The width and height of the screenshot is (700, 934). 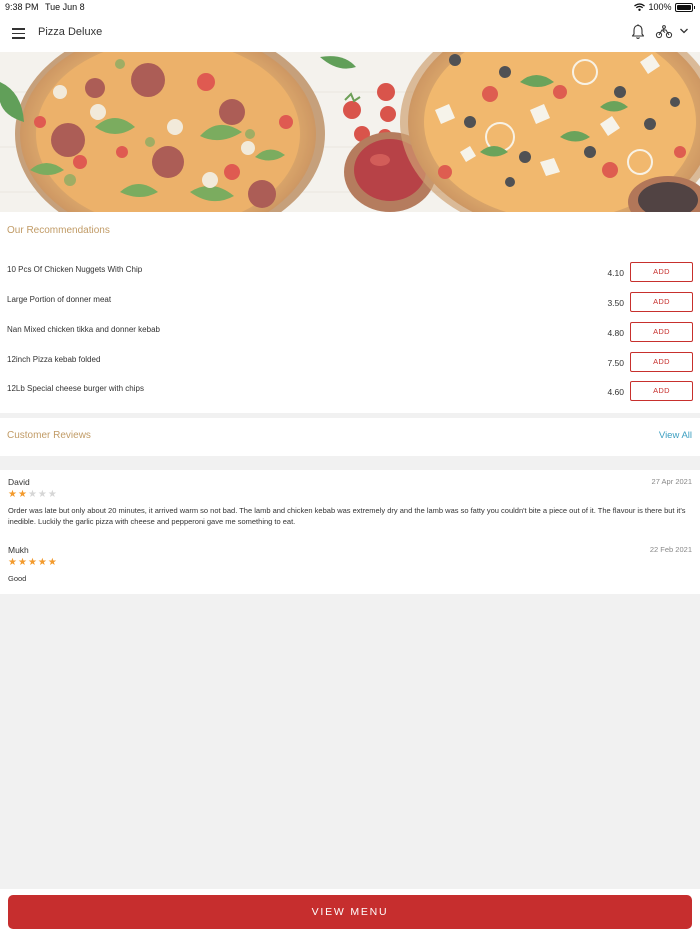 I want to click on review-date: 22 Feb 2021, so click(x=670, y=549).